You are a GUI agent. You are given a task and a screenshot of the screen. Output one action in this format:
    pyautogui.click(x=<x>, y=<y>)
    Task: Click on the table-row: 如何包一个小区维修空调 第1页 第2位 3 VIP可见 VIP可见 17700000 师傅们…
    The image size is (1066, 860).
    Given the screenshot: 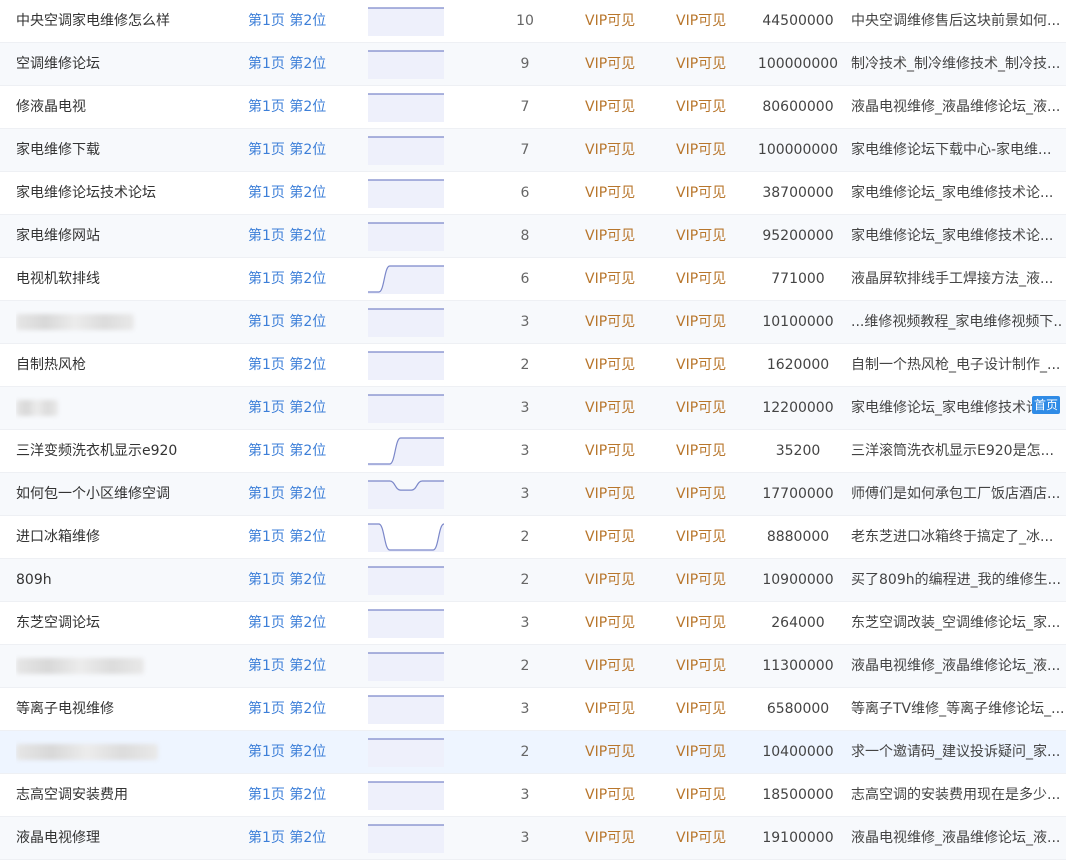 What is the action you would take?
    pyautogui.click(x=533, y=494)
    